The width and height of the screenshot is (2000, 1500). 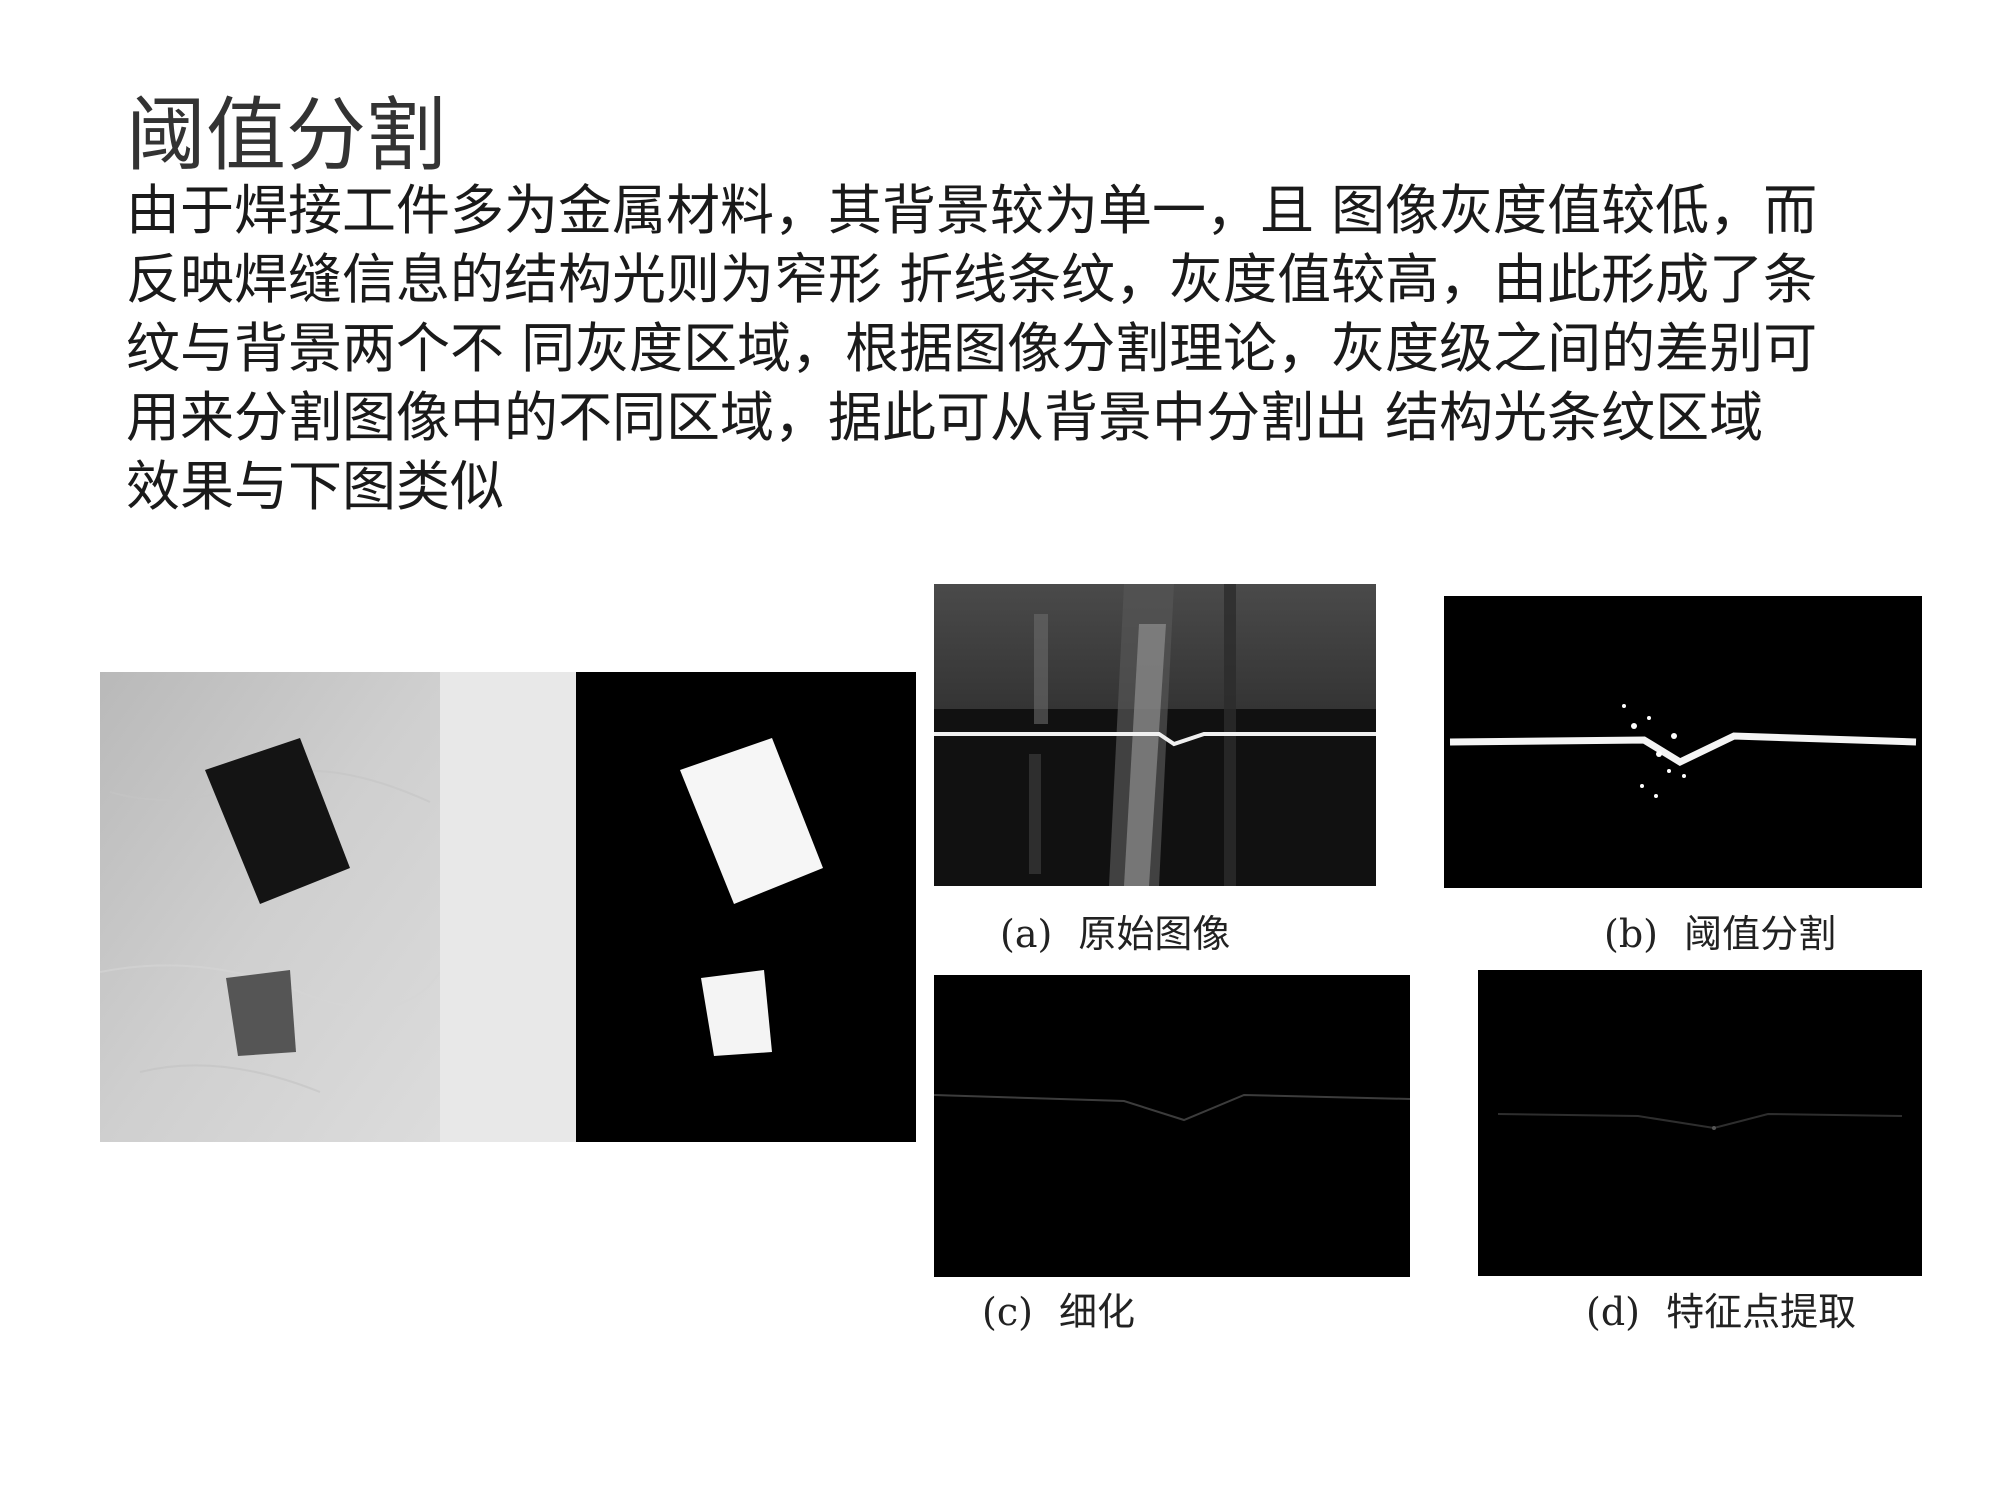 I want to click on slide-title: 阈值分割, so click(x=286, y=135).